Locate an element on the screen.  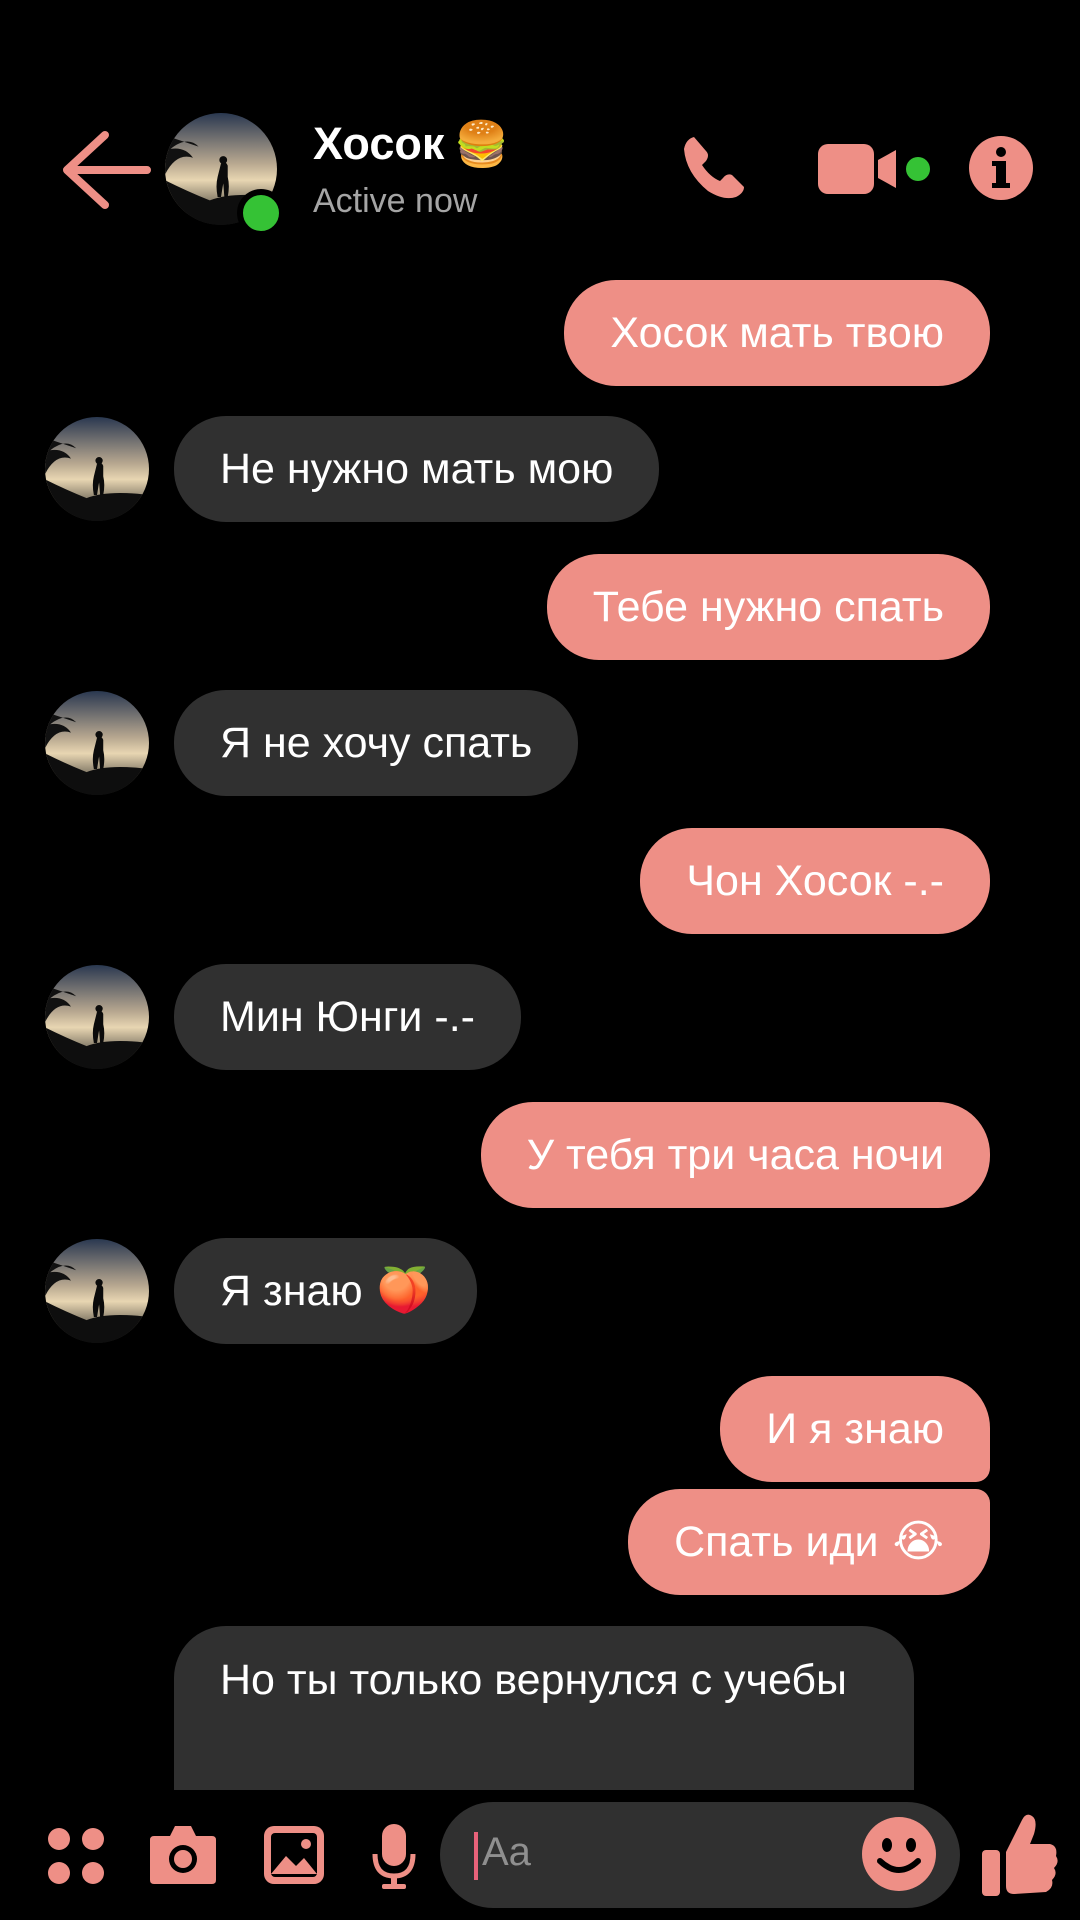
message-text: Мин Юнги -.- is located at coordinates (347, 1017).